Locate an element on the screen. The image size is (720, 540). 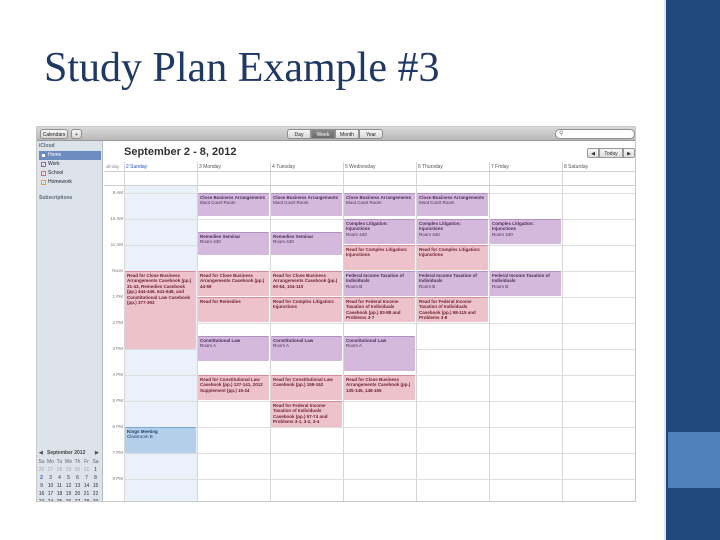
all-day-row is located at coordinates (369, 179).